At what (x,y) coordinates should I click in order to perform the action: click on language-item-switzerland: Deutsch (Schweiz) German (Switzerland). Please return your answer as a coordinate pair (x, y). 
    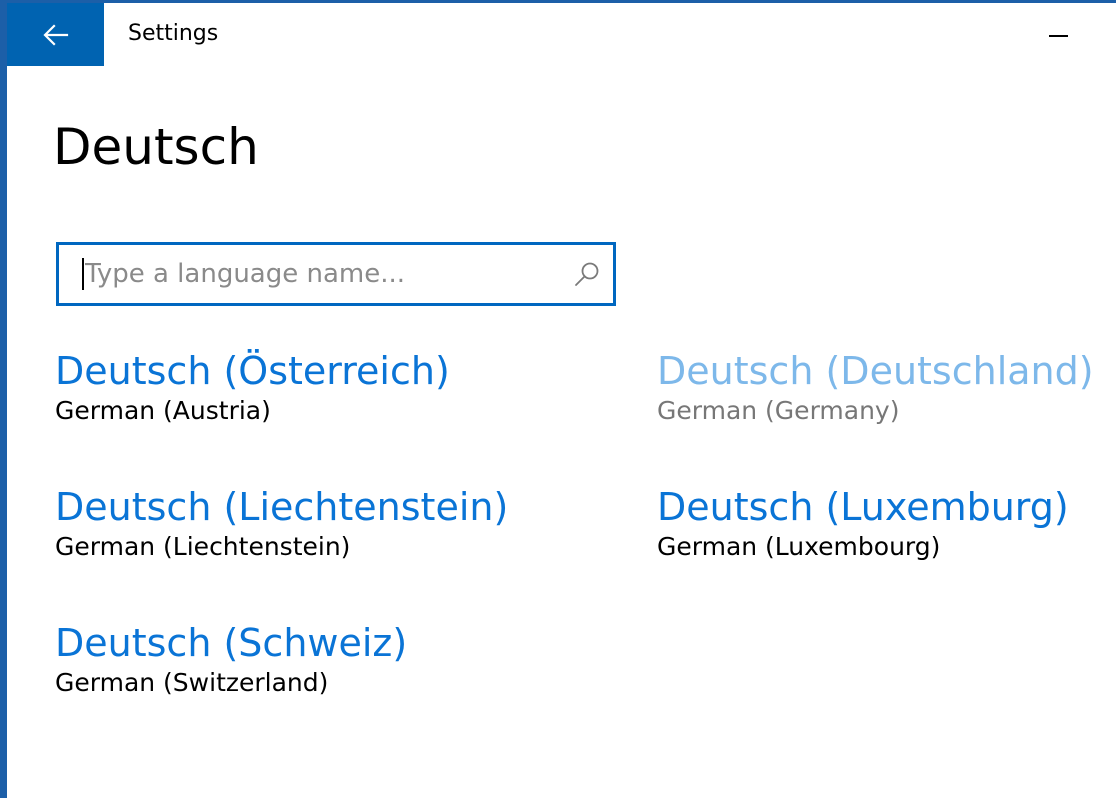
    Looking at the image, I should click on (231, 660).